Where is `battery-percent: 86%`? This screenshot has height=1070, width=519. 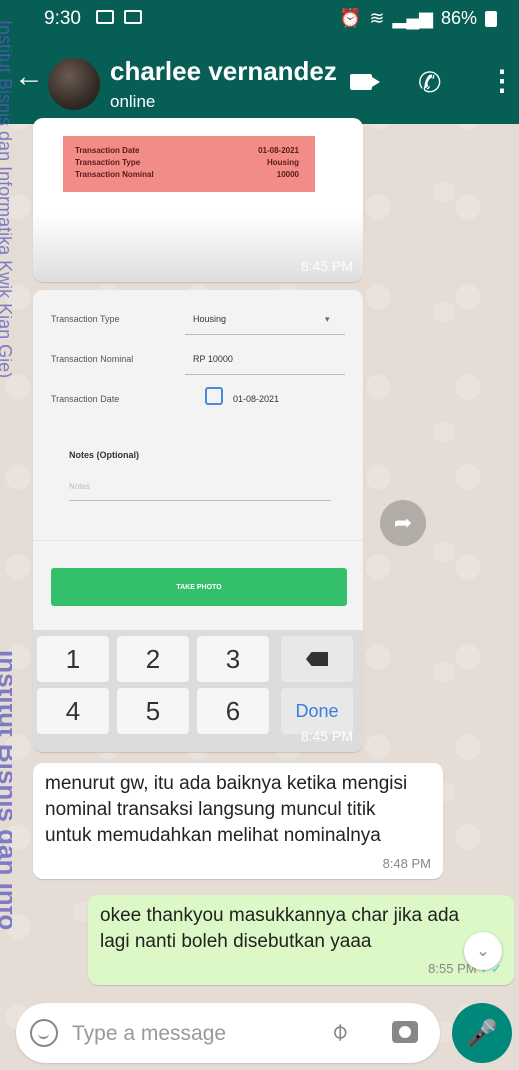 battery-percent: 86% is located at coordinates (458, 18).